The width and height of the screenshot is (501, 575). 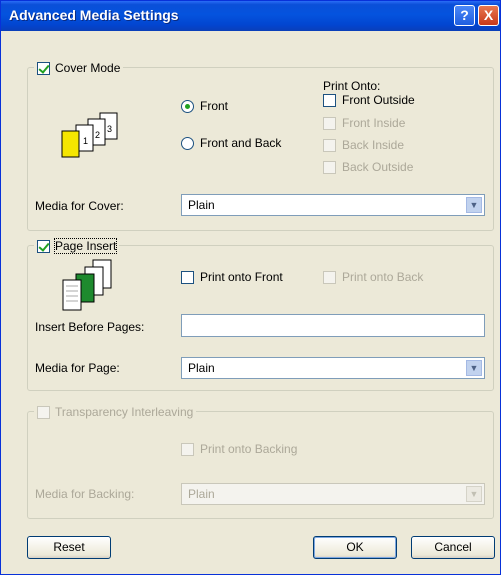 I want to click on print-onto-back-label: Print onto Back, so click(x=383, y=277).